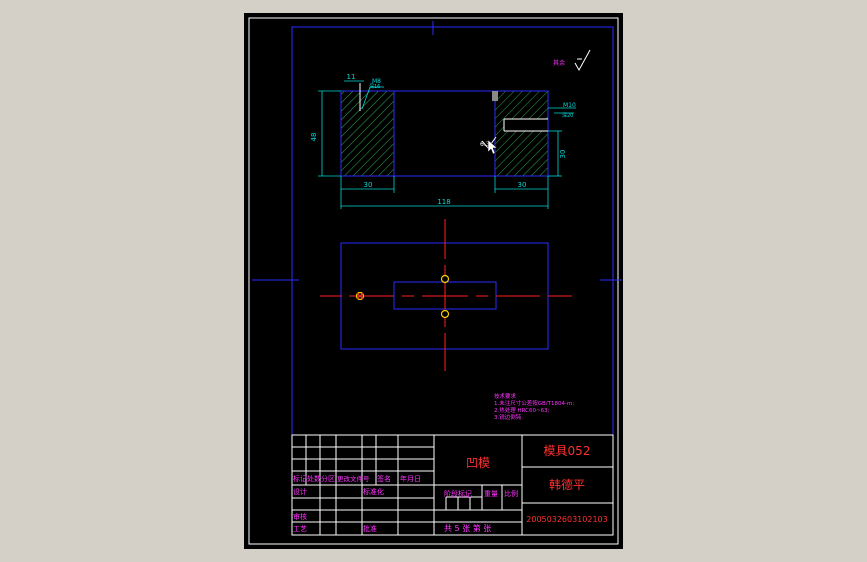 Image resolution: width=867 pixels, height=562 pixels. What do you see at coordinates (370, 528) in the screenshot?
I see `svg-text: 批准` at bounding box center [370, 528].